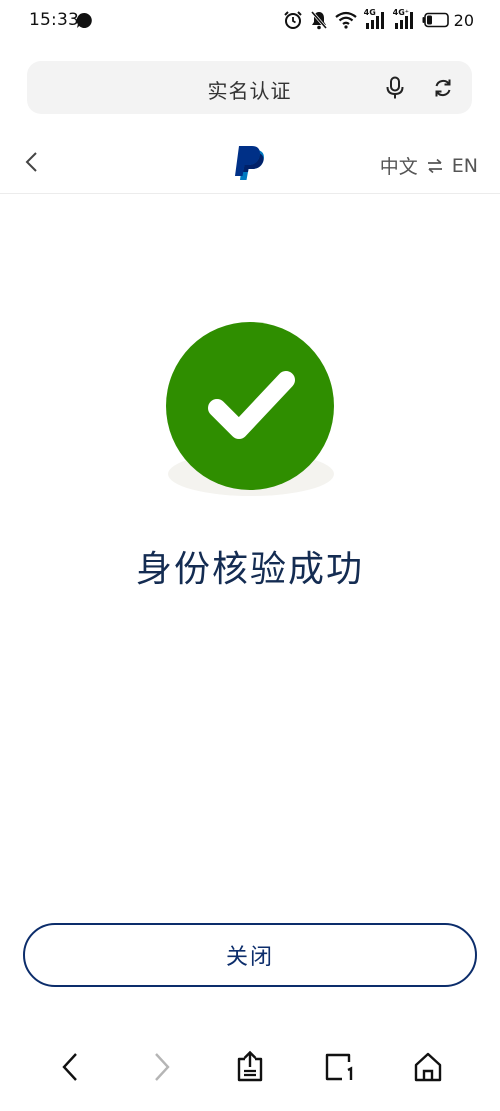 This screenshot has height=1111, width=500. Describe the element at coordinates (32, 162) in the screenshot. I see `back-chevron-icon` at that location.